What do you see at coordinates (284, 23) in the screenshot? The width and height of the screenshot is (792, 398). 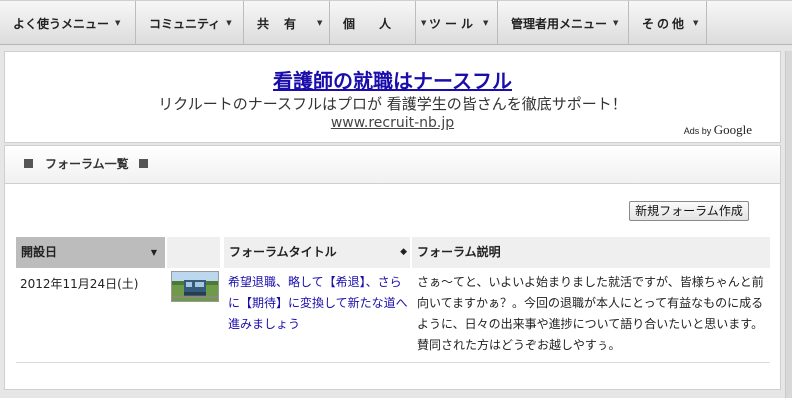 I see `menu-share-label: 共有` at bounding box center [284, 23].